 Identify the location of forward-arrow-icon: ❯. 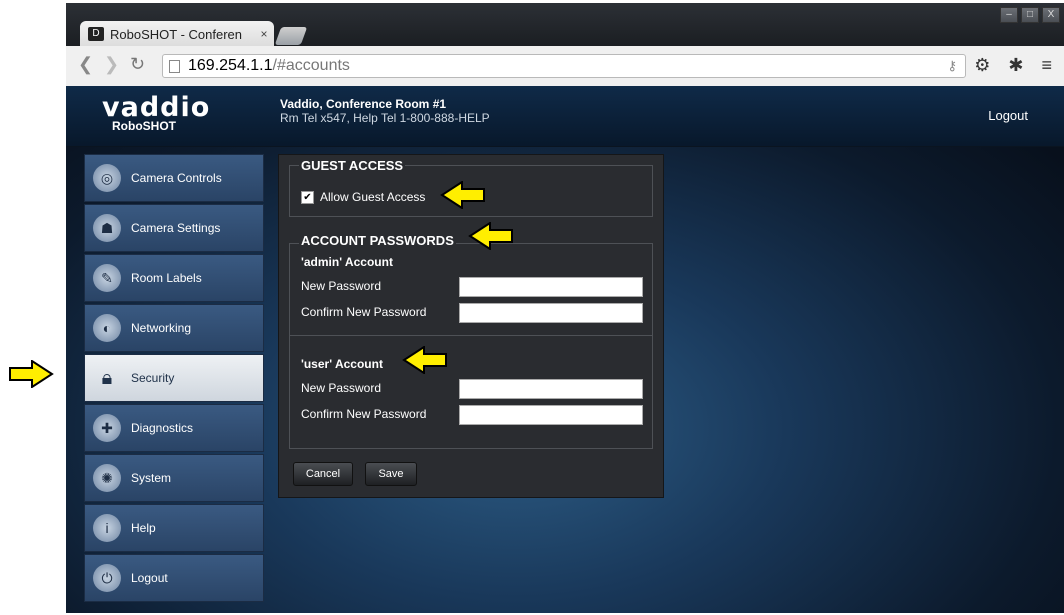
(111, 64).